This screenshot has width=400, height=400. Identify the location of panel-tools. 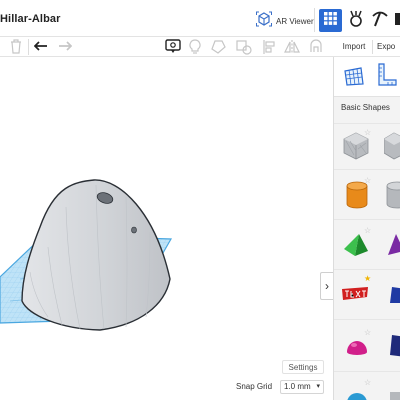
(367, 77).